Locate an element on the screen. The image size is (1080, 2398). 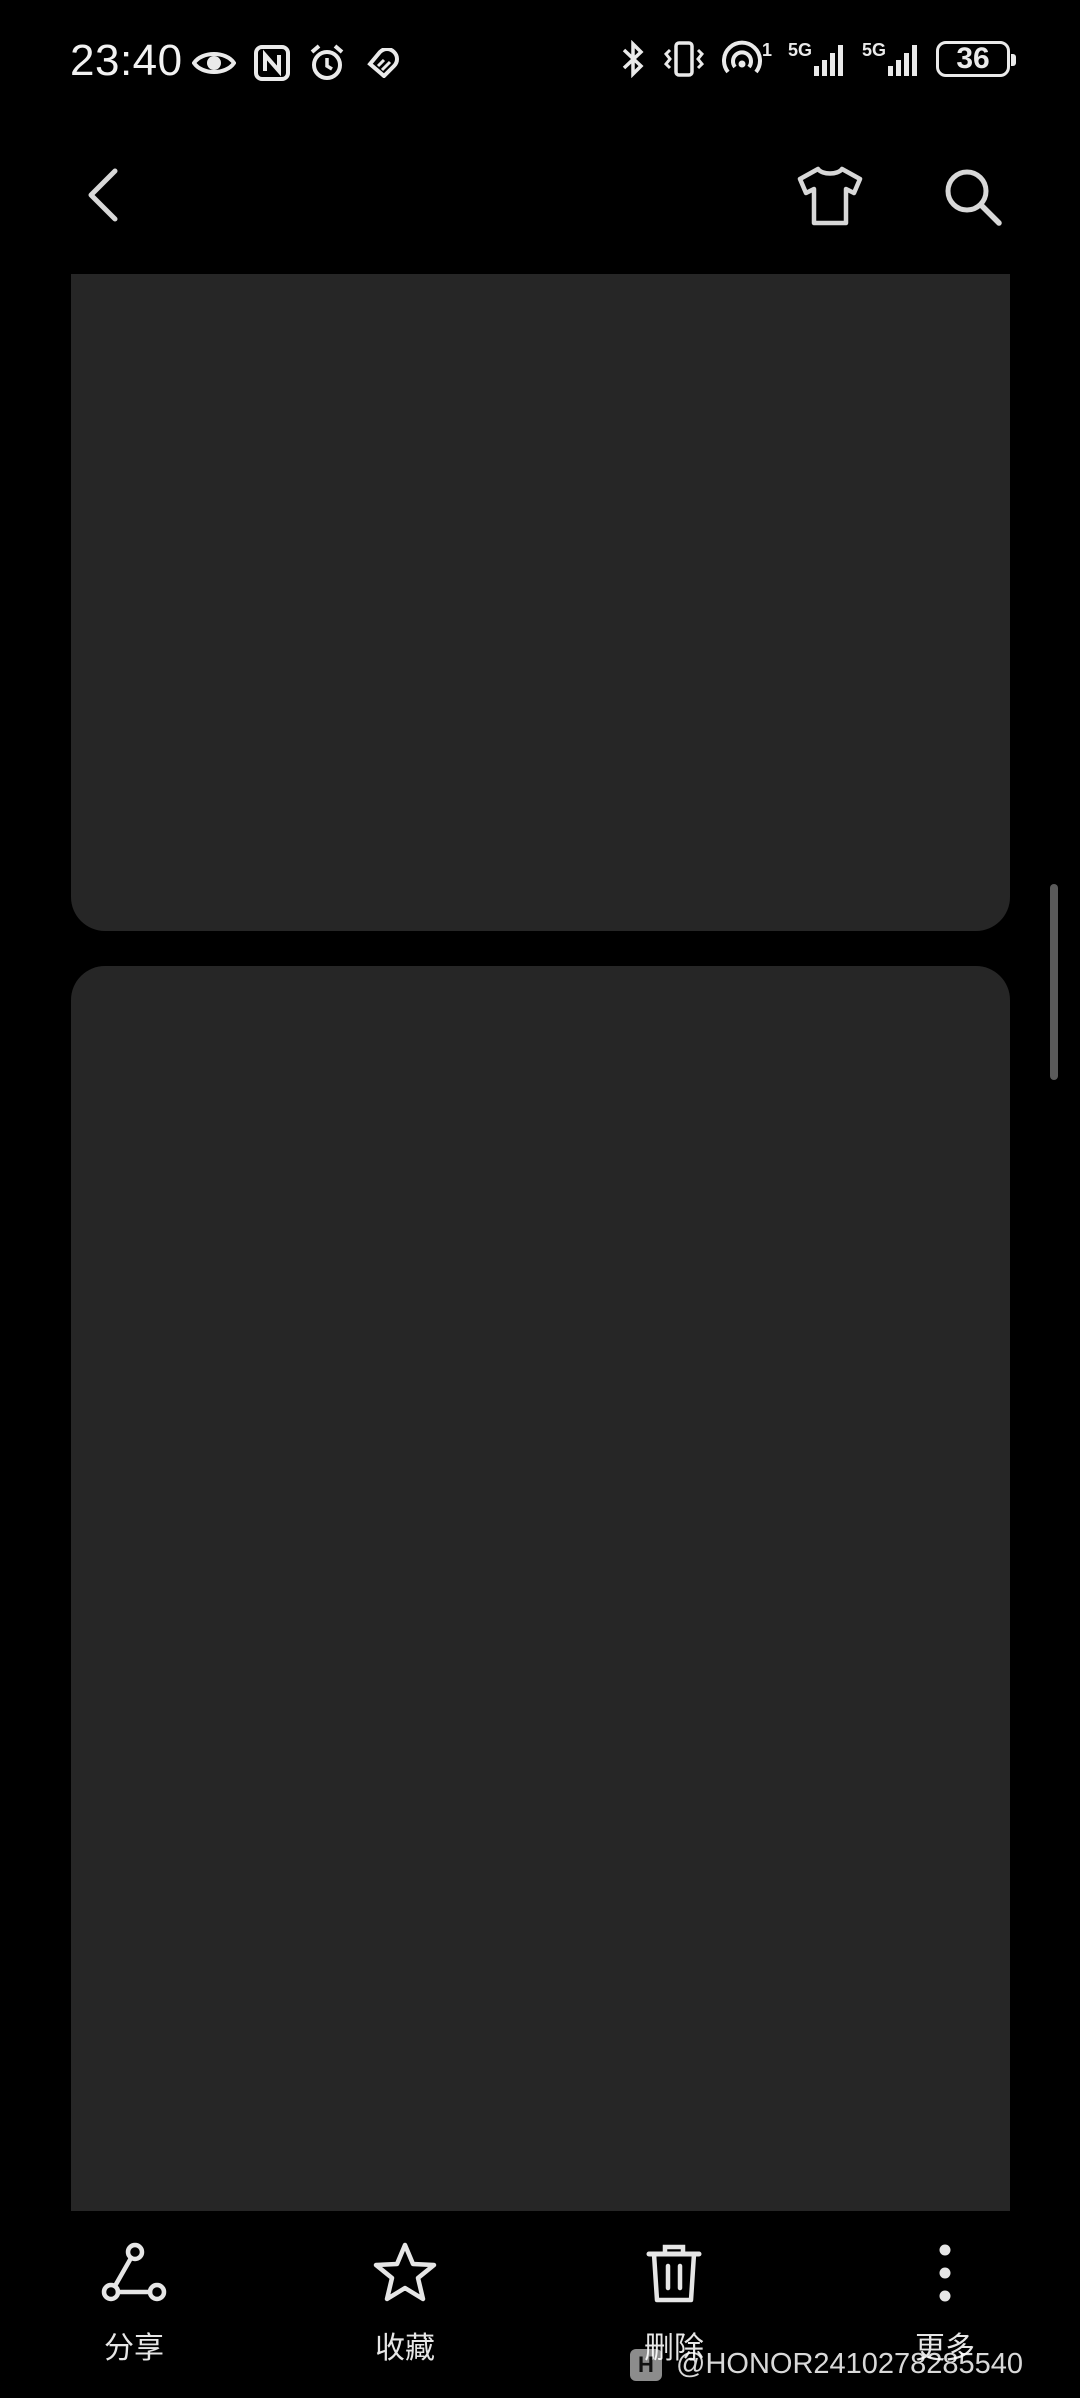
favorite-label: 收藏 is located at coordinates (405, 2348).